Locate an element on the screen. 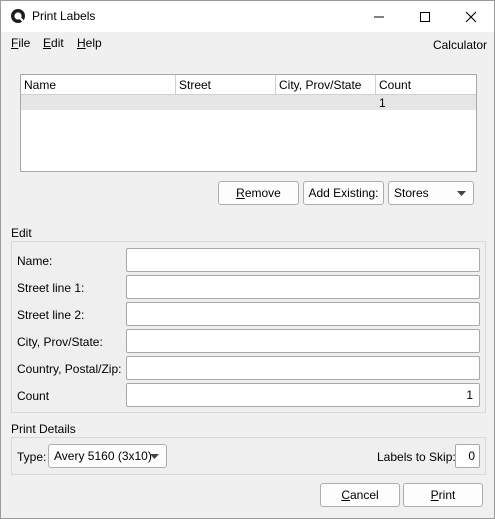 The width and height of the screenshot is (495, 519). maximize-button is located at coordinates (425, 16).